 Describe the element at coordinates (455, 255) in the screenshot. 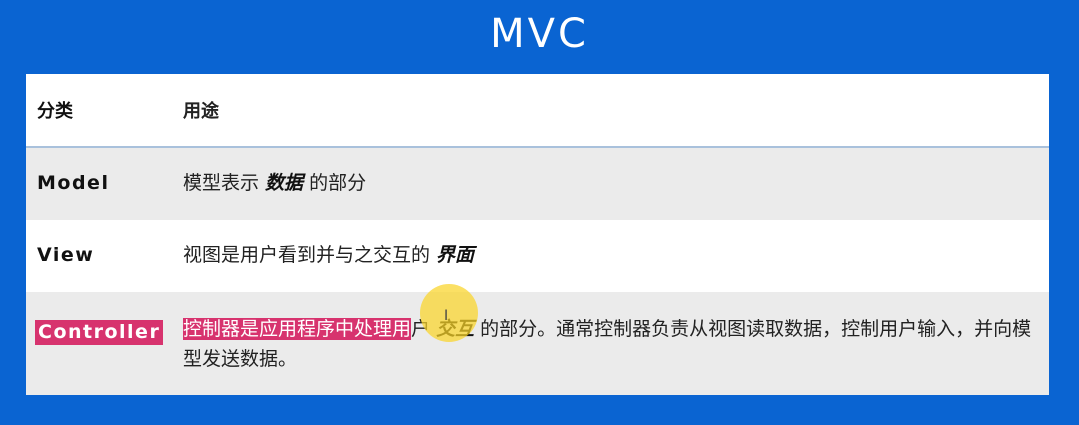

I see `desc-emphasis: 界面` at that location.